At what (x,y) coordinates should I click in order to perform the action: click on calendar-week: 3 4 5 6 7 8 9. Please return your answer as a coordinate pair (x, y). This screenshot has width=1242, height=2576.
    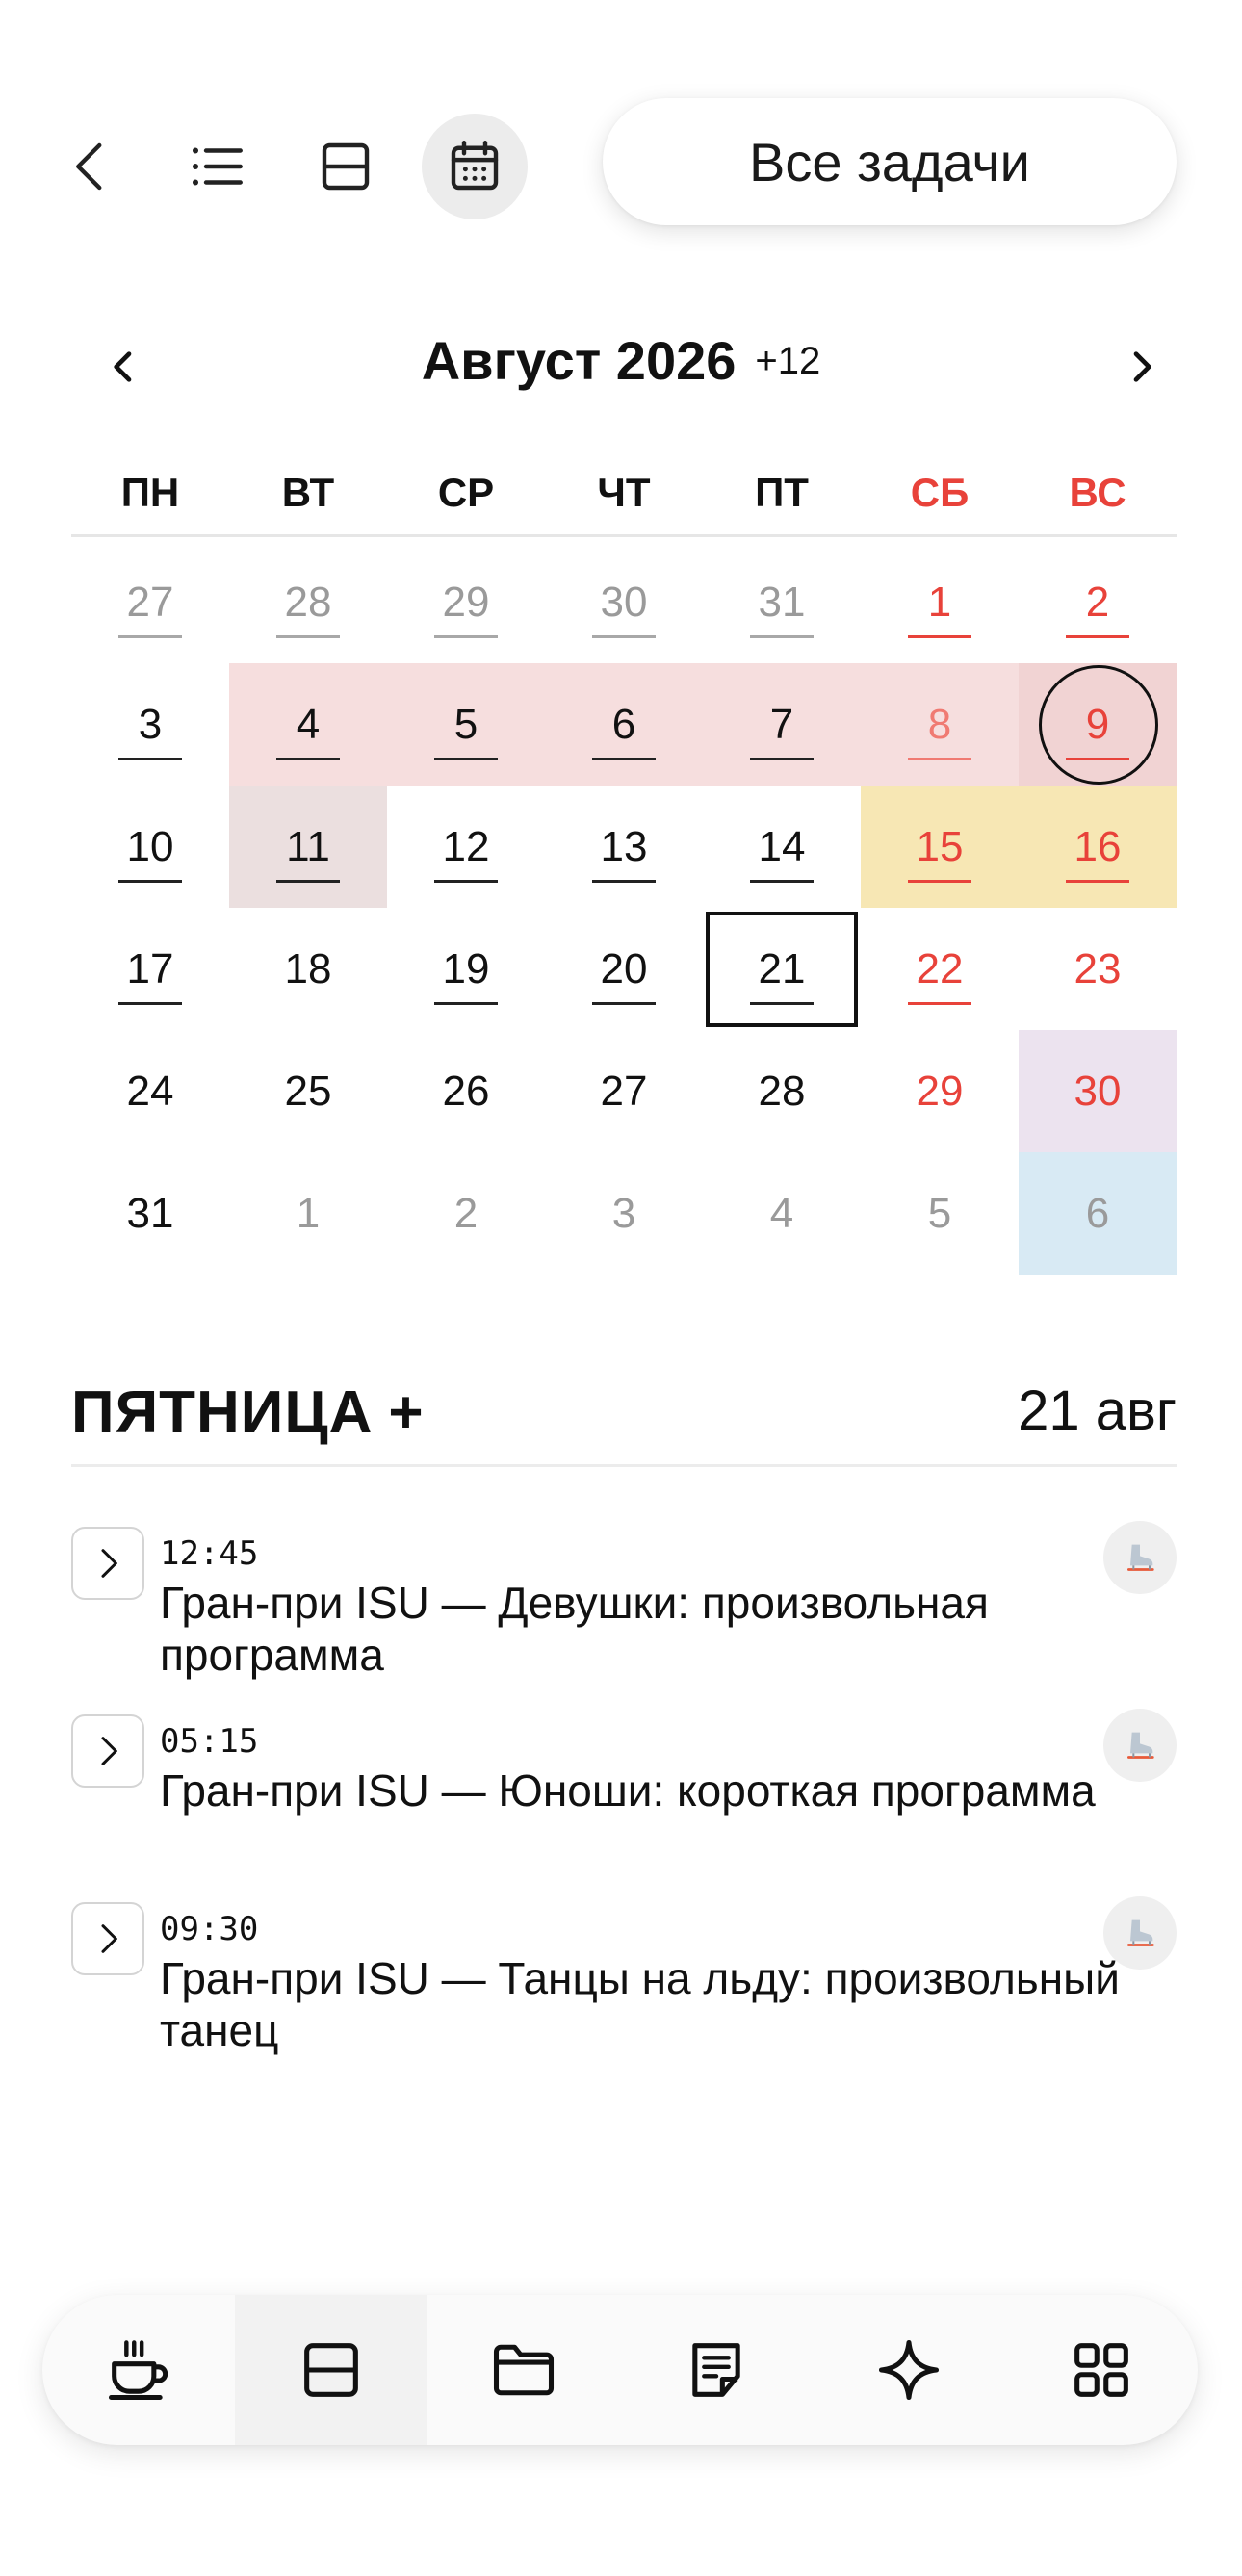
    Looking at the image, I should click on (624, 724).